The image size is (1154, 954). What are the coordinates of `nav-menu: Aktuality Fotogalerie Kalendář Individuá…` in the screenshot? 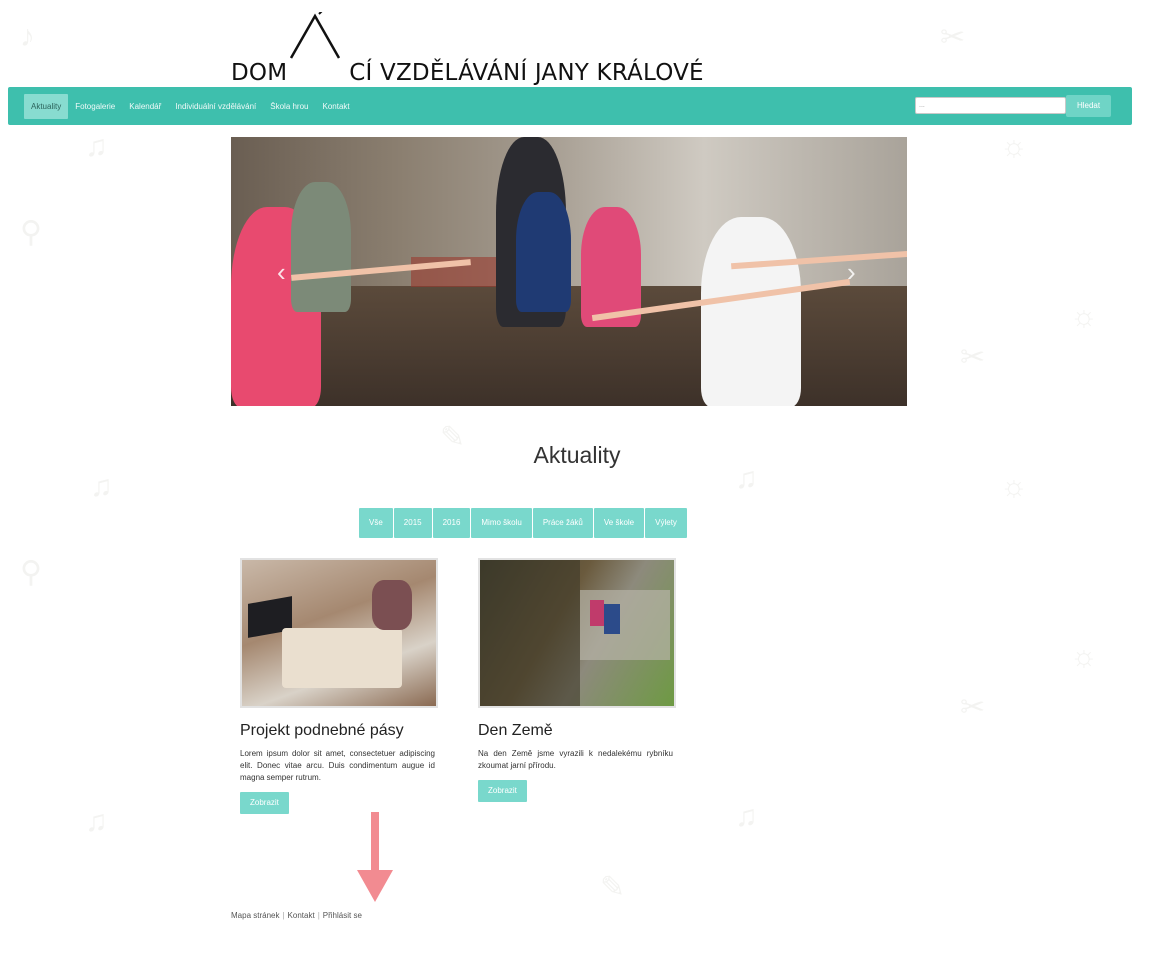 It's located at (190, 106).